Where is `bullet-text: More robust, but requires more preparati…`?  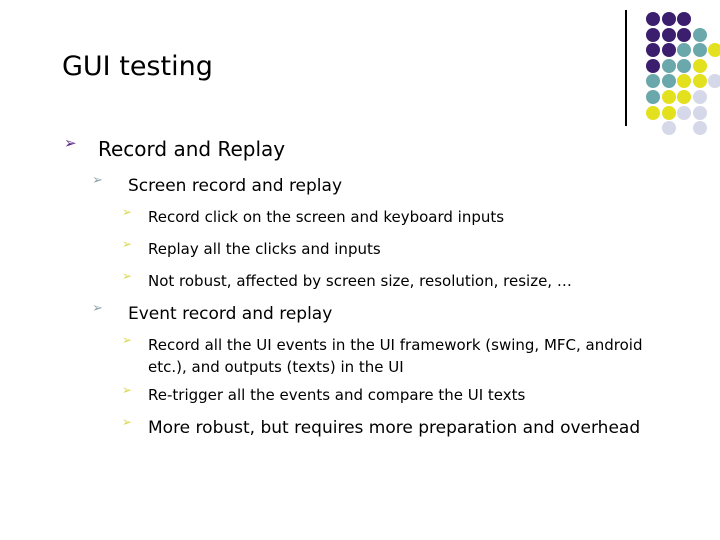 bullet-text: More robust, but requires more preparati… is located at coordinates (394, 428).